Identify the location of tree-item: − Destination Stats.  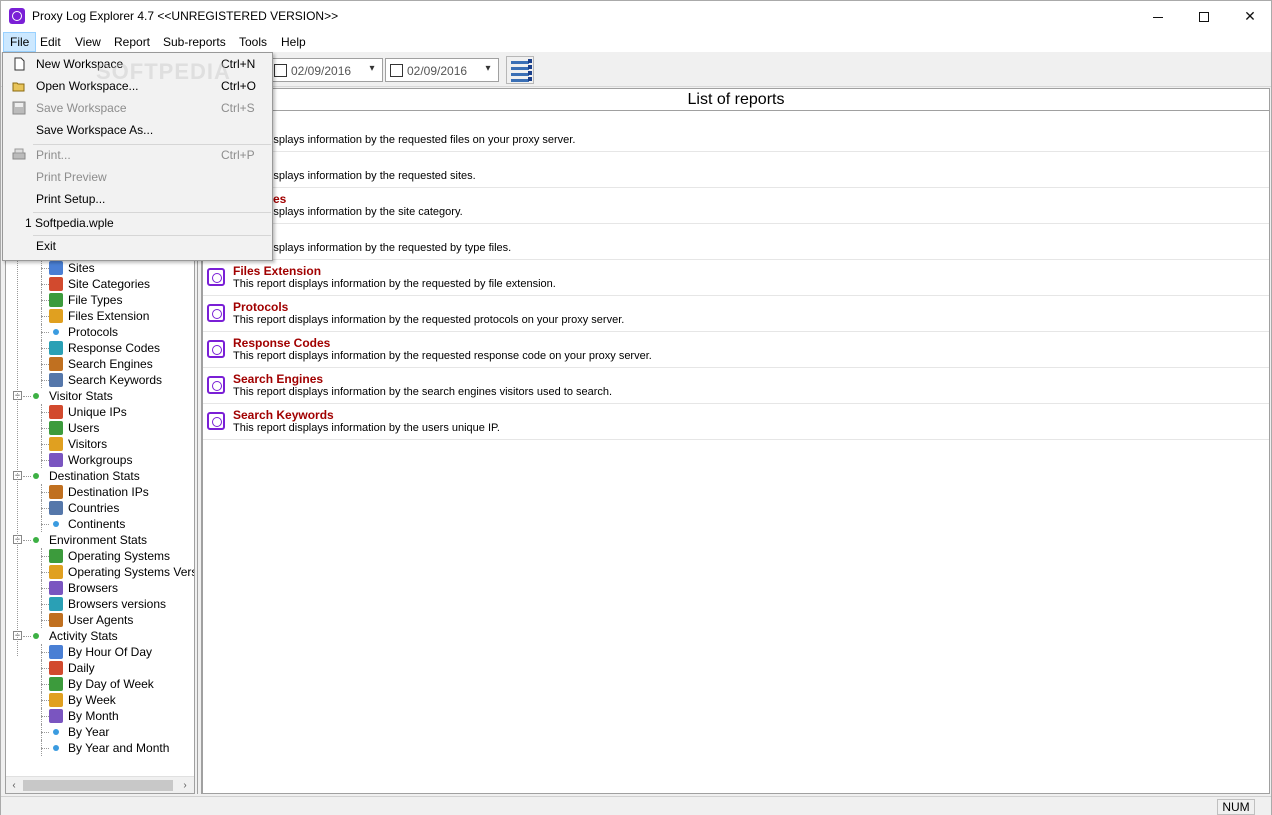
(100, 476).